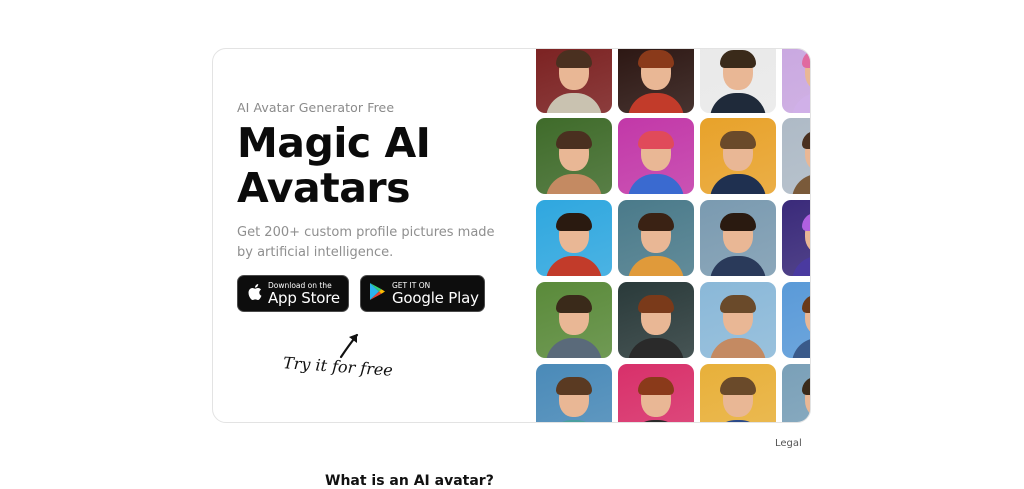 This screenshot has height=489, width=1024. What do you see at coordinates (304, 297) in the screenshot?
I see `app-store-label: App Store` at bounding box center [304, 297].